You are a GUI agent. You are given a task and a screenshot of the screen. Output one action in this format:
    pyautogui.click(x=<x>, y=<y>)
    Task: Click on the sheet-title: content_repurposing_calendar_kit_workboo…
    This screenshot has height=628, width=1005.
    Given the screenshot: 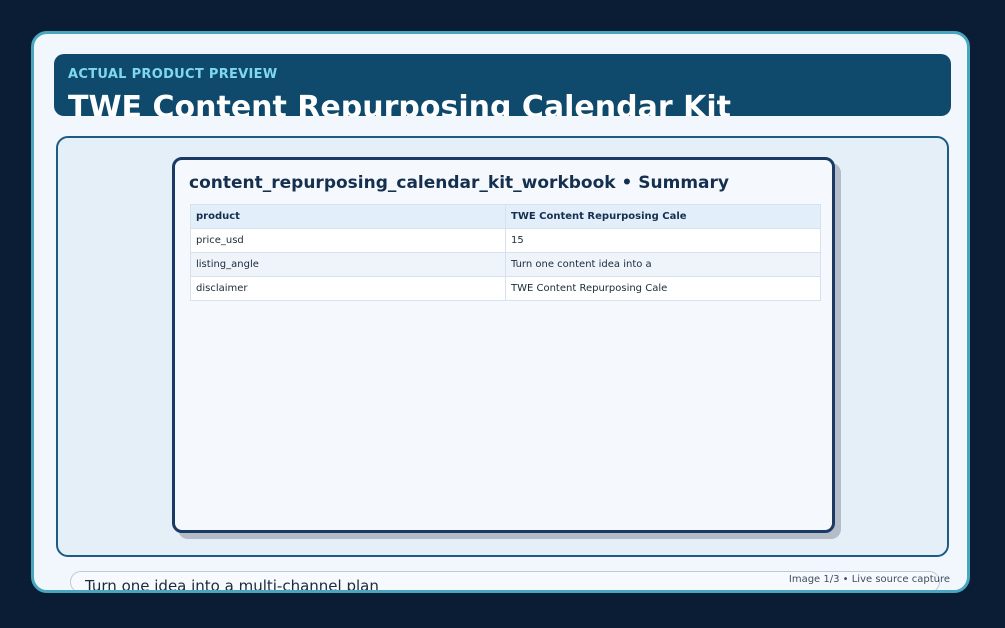 What is the action you would take?
    pyautogui.click(x=459, y=183)
    